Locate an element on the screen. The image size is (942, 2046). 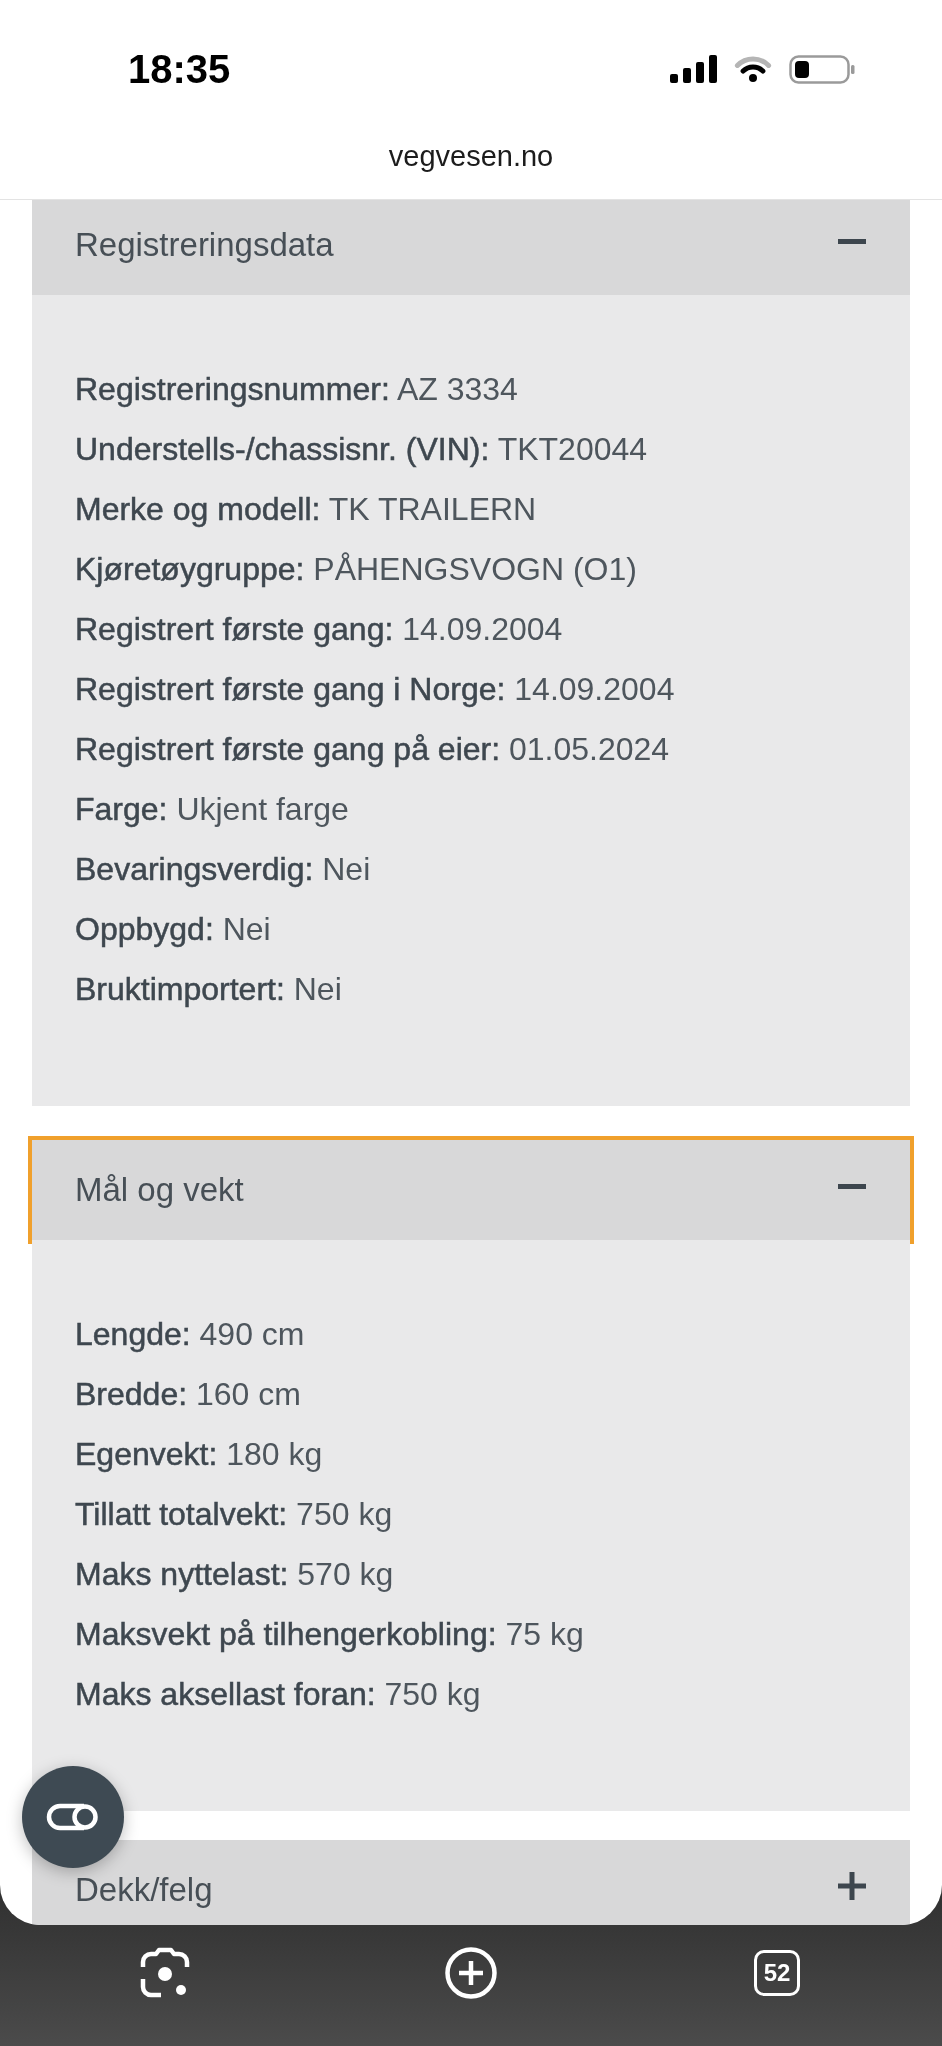
detail-line: Bredde: 160 cm is located at coordinates (188, 1394).